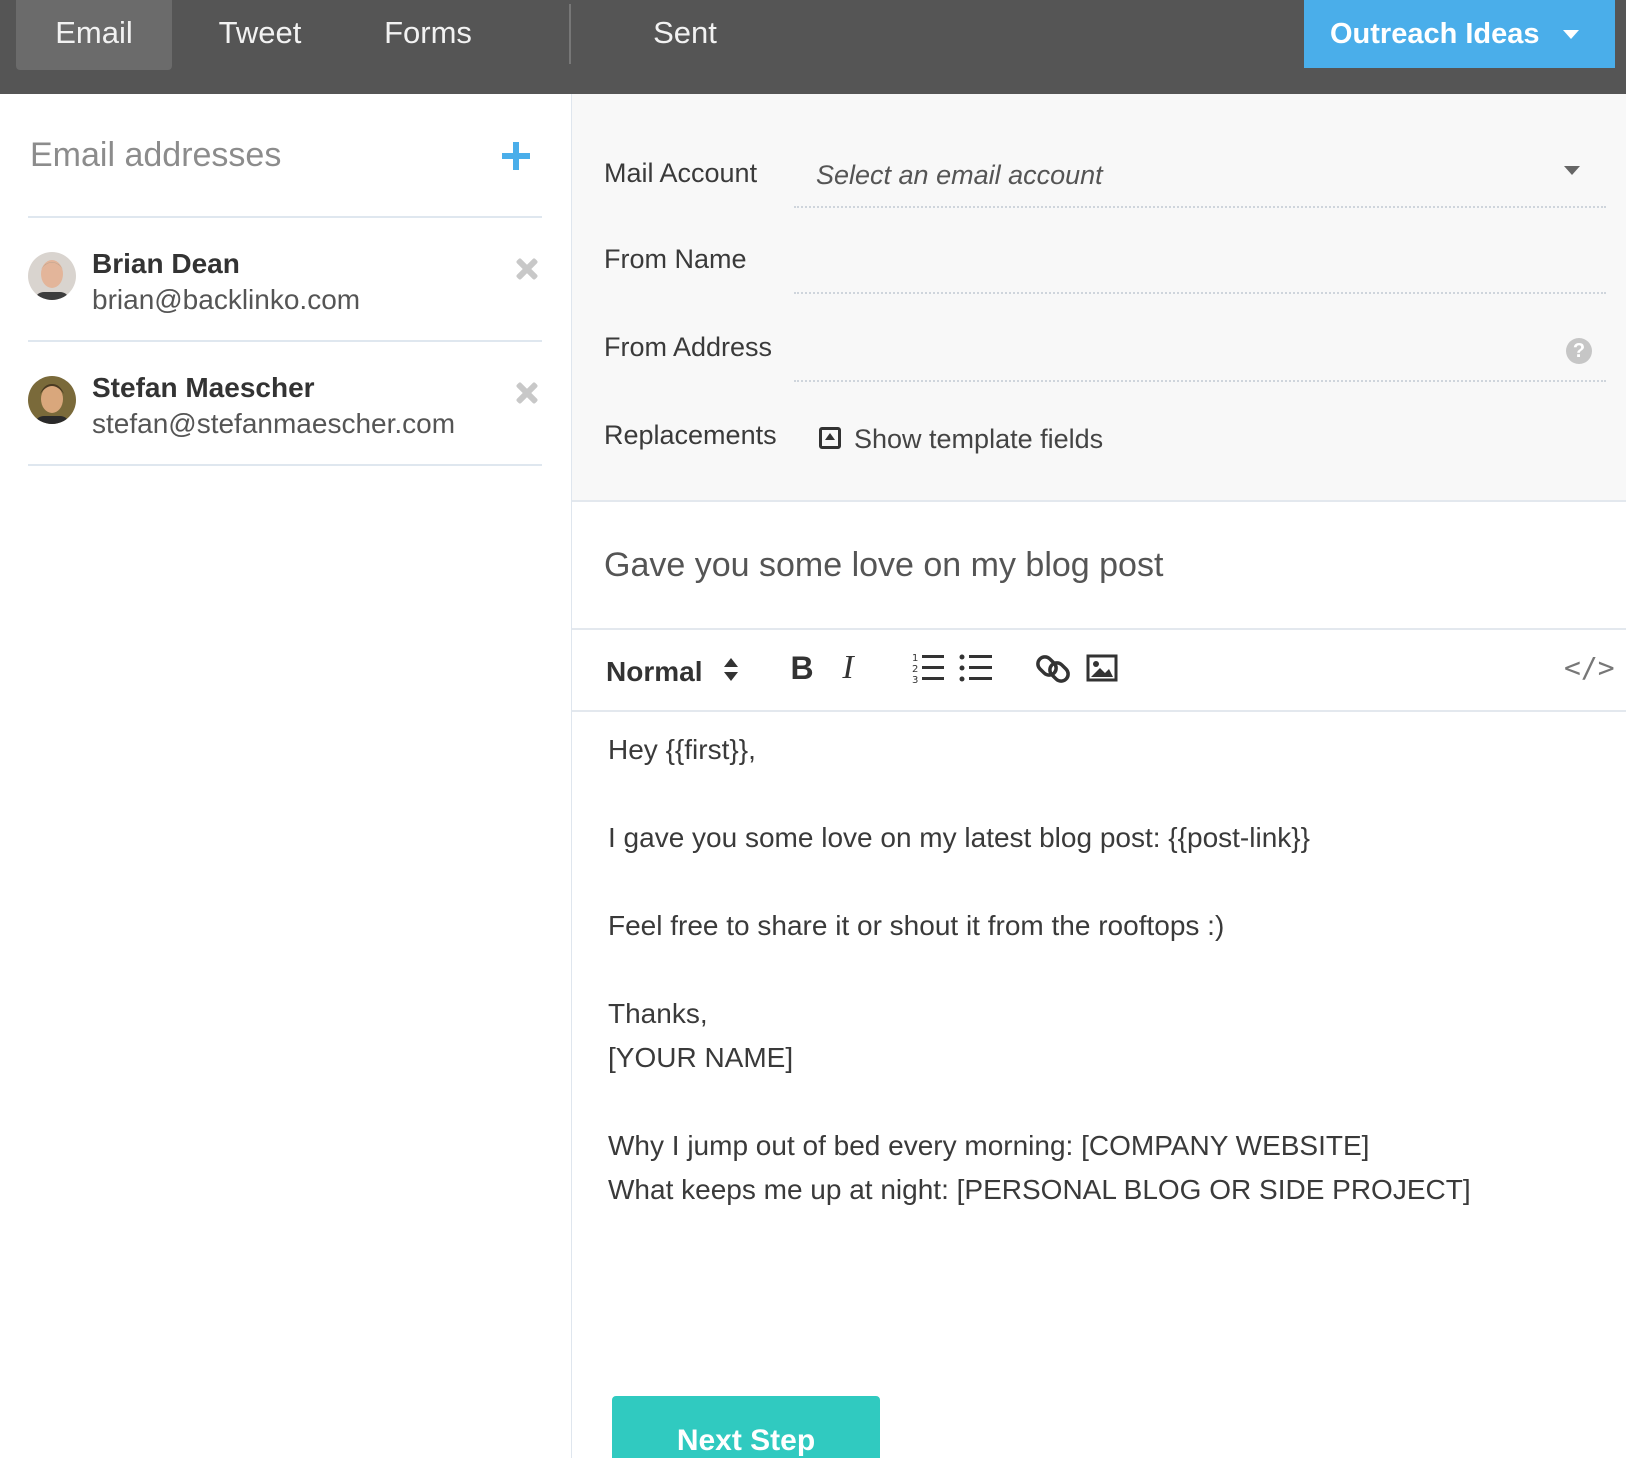 This screenshot has height=1458, width=1626. Describe the element at coordinates (570, 34) in the screenshot. I see `nav-divider` at that location.